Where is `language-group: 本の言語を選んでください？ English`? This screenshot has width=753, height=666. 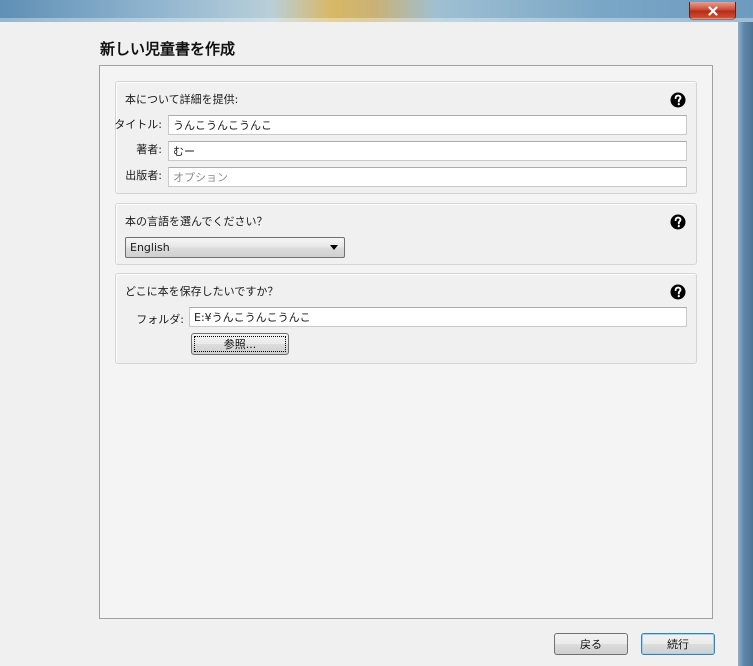 language-group: 本の言語を選んでください？ English is located at coordinates (406, 234).